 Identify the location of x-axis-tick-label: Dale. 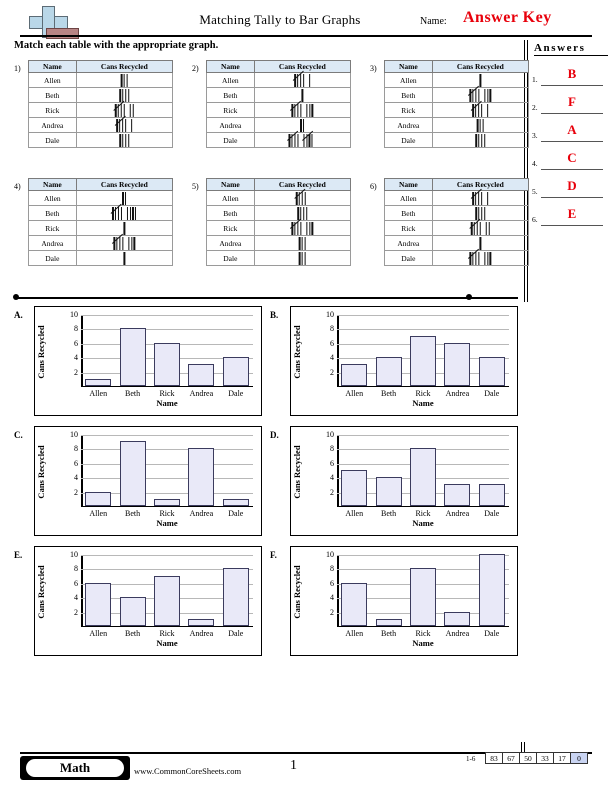
(236, 393).